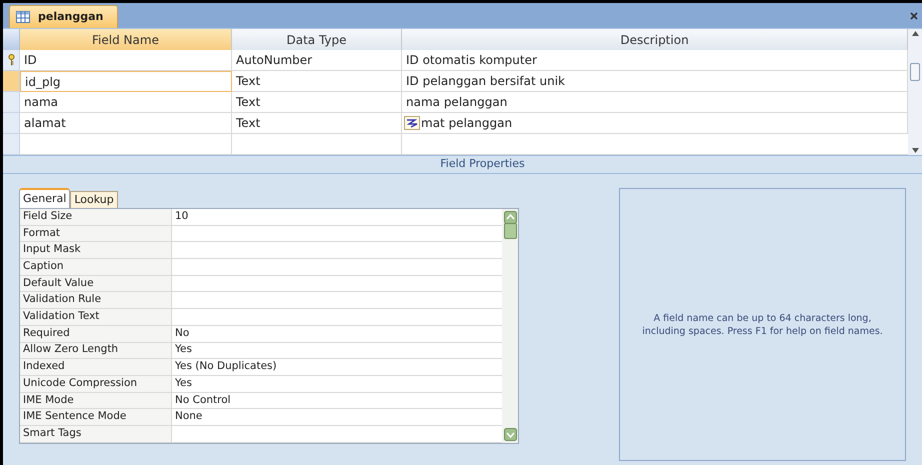 Image resolution: width=922 pixels, height=465 pixels. Describe the element at coordinates (96, 234) in the screenshot. I see `property-name: Format` at that location.